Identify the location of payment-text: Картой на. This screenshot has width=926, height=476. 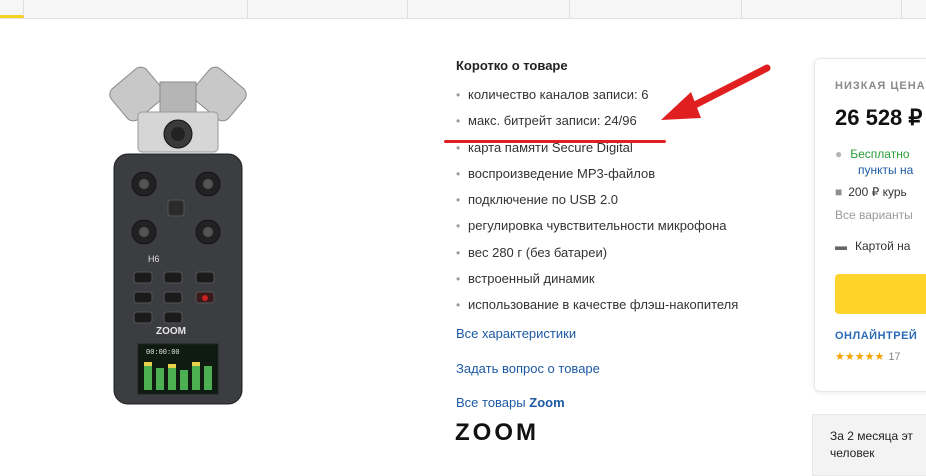
(883, 246).